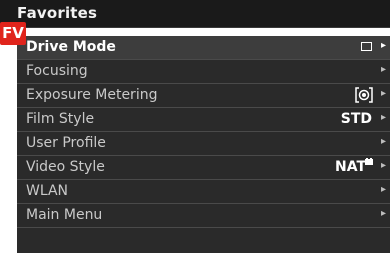  I want to click on single-frame-icon, so click(366, 46).